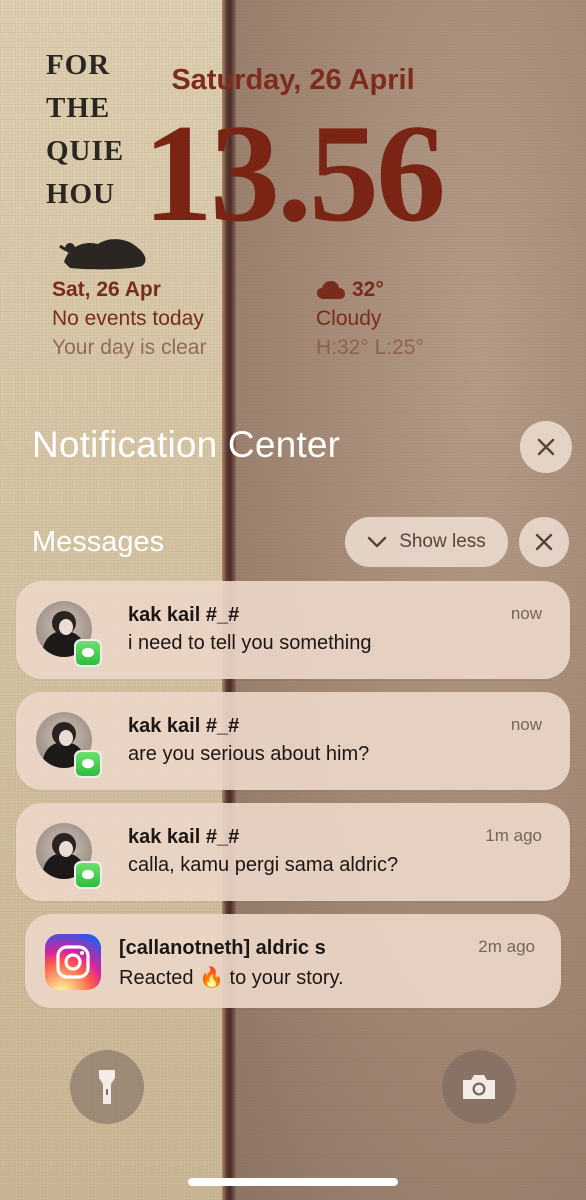  What do you see at coordinates (106, 289) in the screenshot?
I see `calendar-widget-date: Sat, 26 Apr` at bounding box center [106, 289].